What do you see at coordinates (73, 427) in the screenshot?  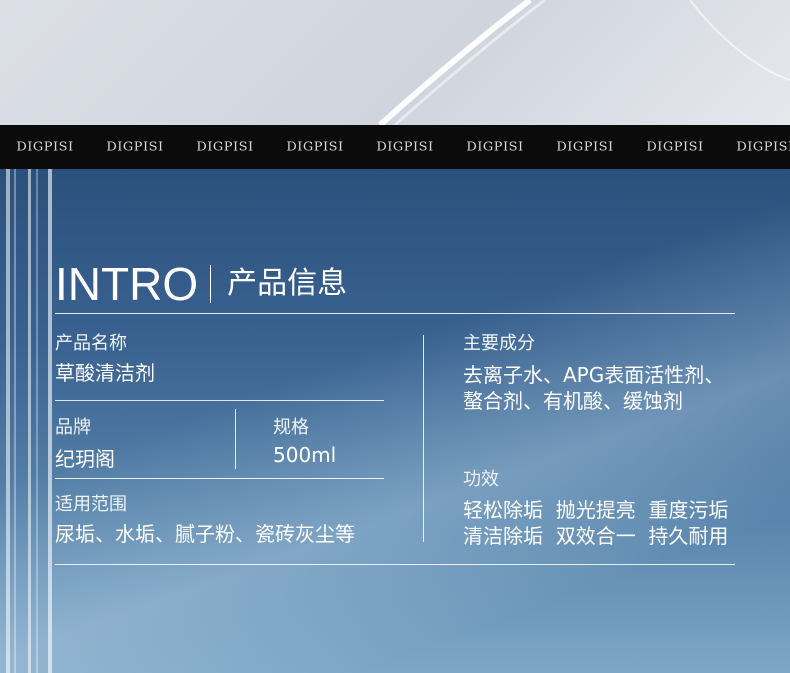 I see `brand-label: 品牌` at bounding box center [73, 427].